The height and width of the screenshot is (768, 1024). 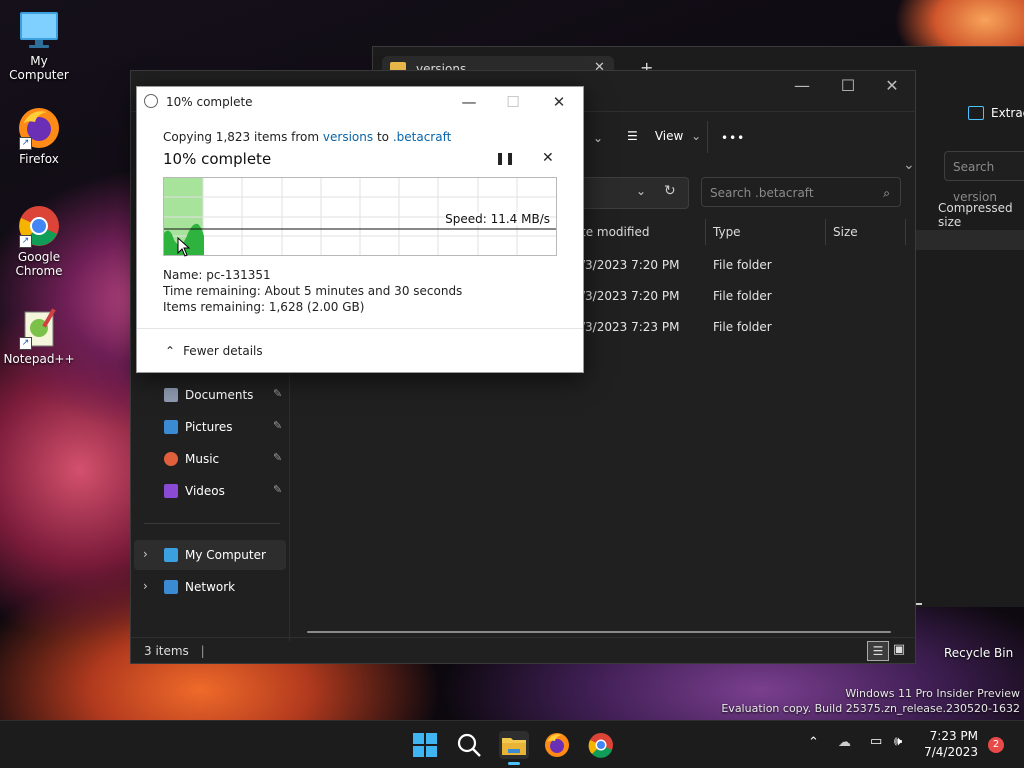 What do you see at coordinates (599, 632) in the screenshot?
I see `horizontal-scrollbar` at bounding box center [599, 632].